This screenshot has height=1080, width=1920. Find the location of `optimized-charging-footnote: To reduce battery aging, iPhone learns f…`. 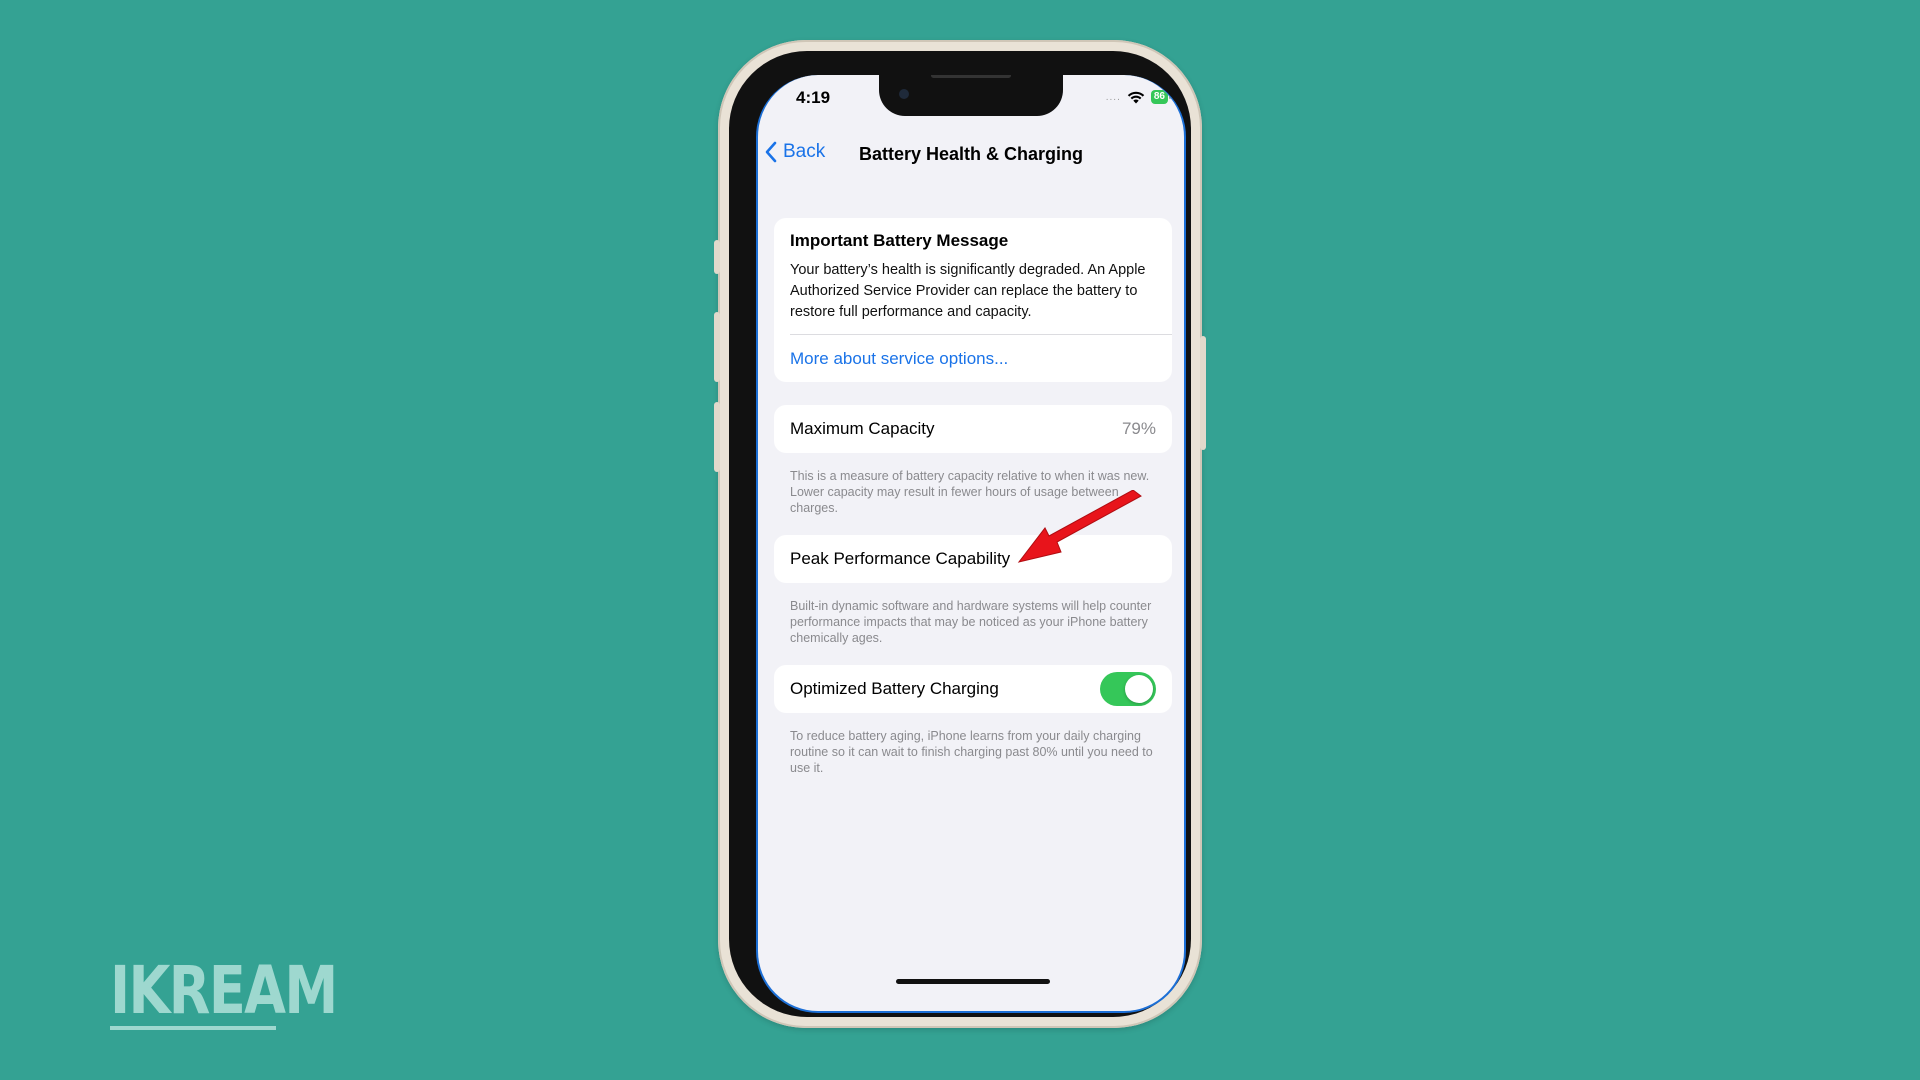

optimized-charging-footnote: To reduce battery aging, iPhone learns f… is located at coordinates (971, 752).